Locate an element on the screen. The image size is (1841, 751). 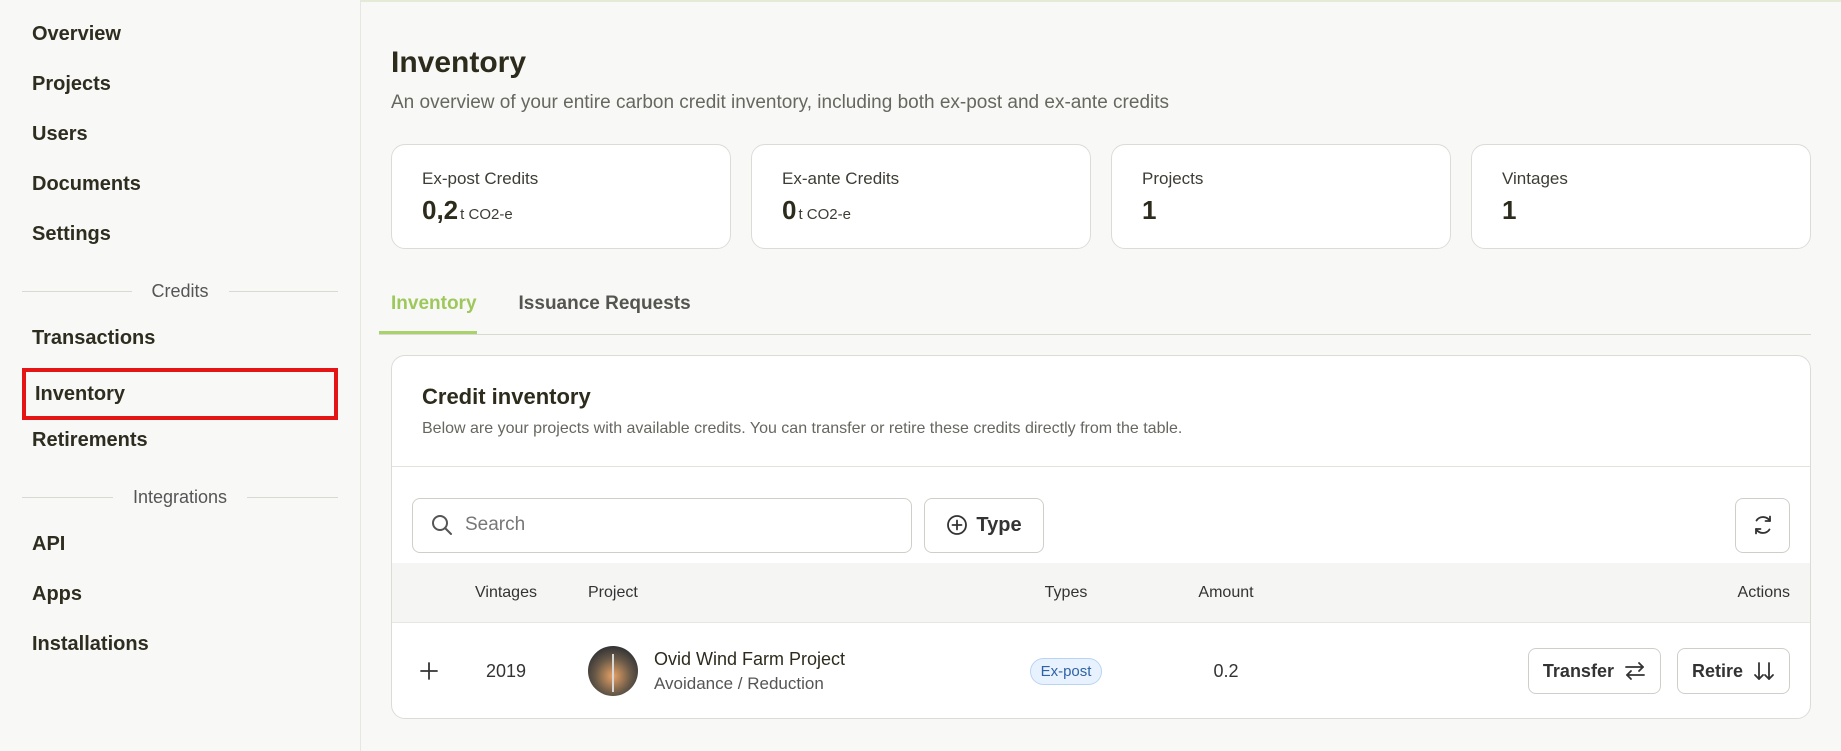
plus-circle-icon is located at coordinates (957, 525).